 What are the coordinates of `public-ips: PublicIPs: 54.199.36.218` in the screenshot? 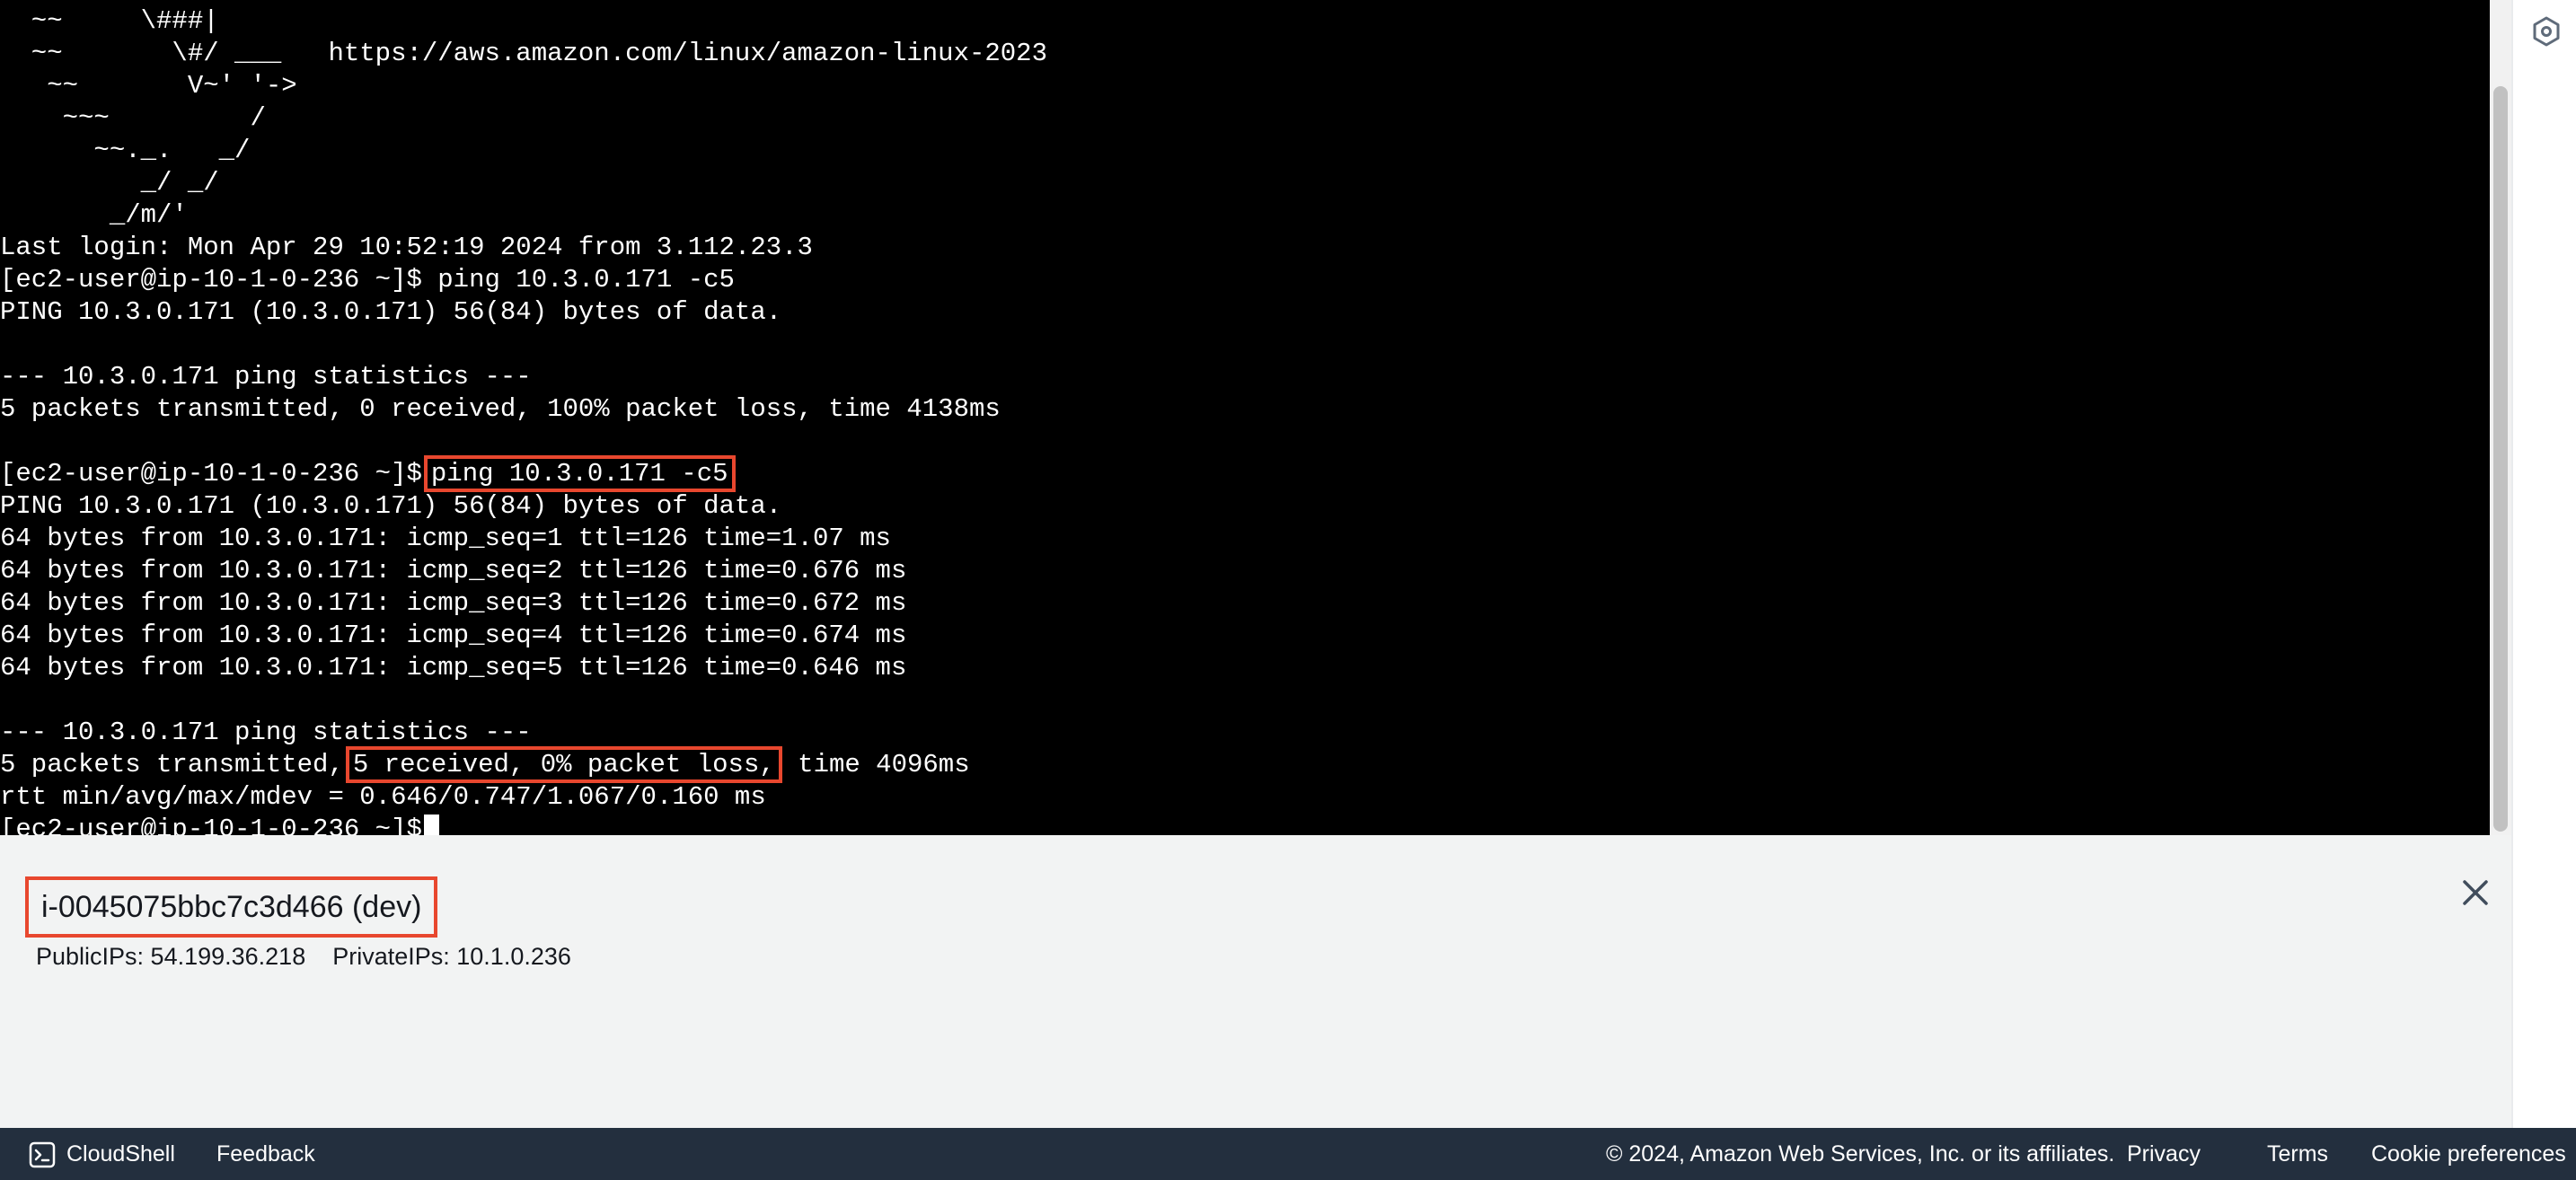 It's located at (171, 957).